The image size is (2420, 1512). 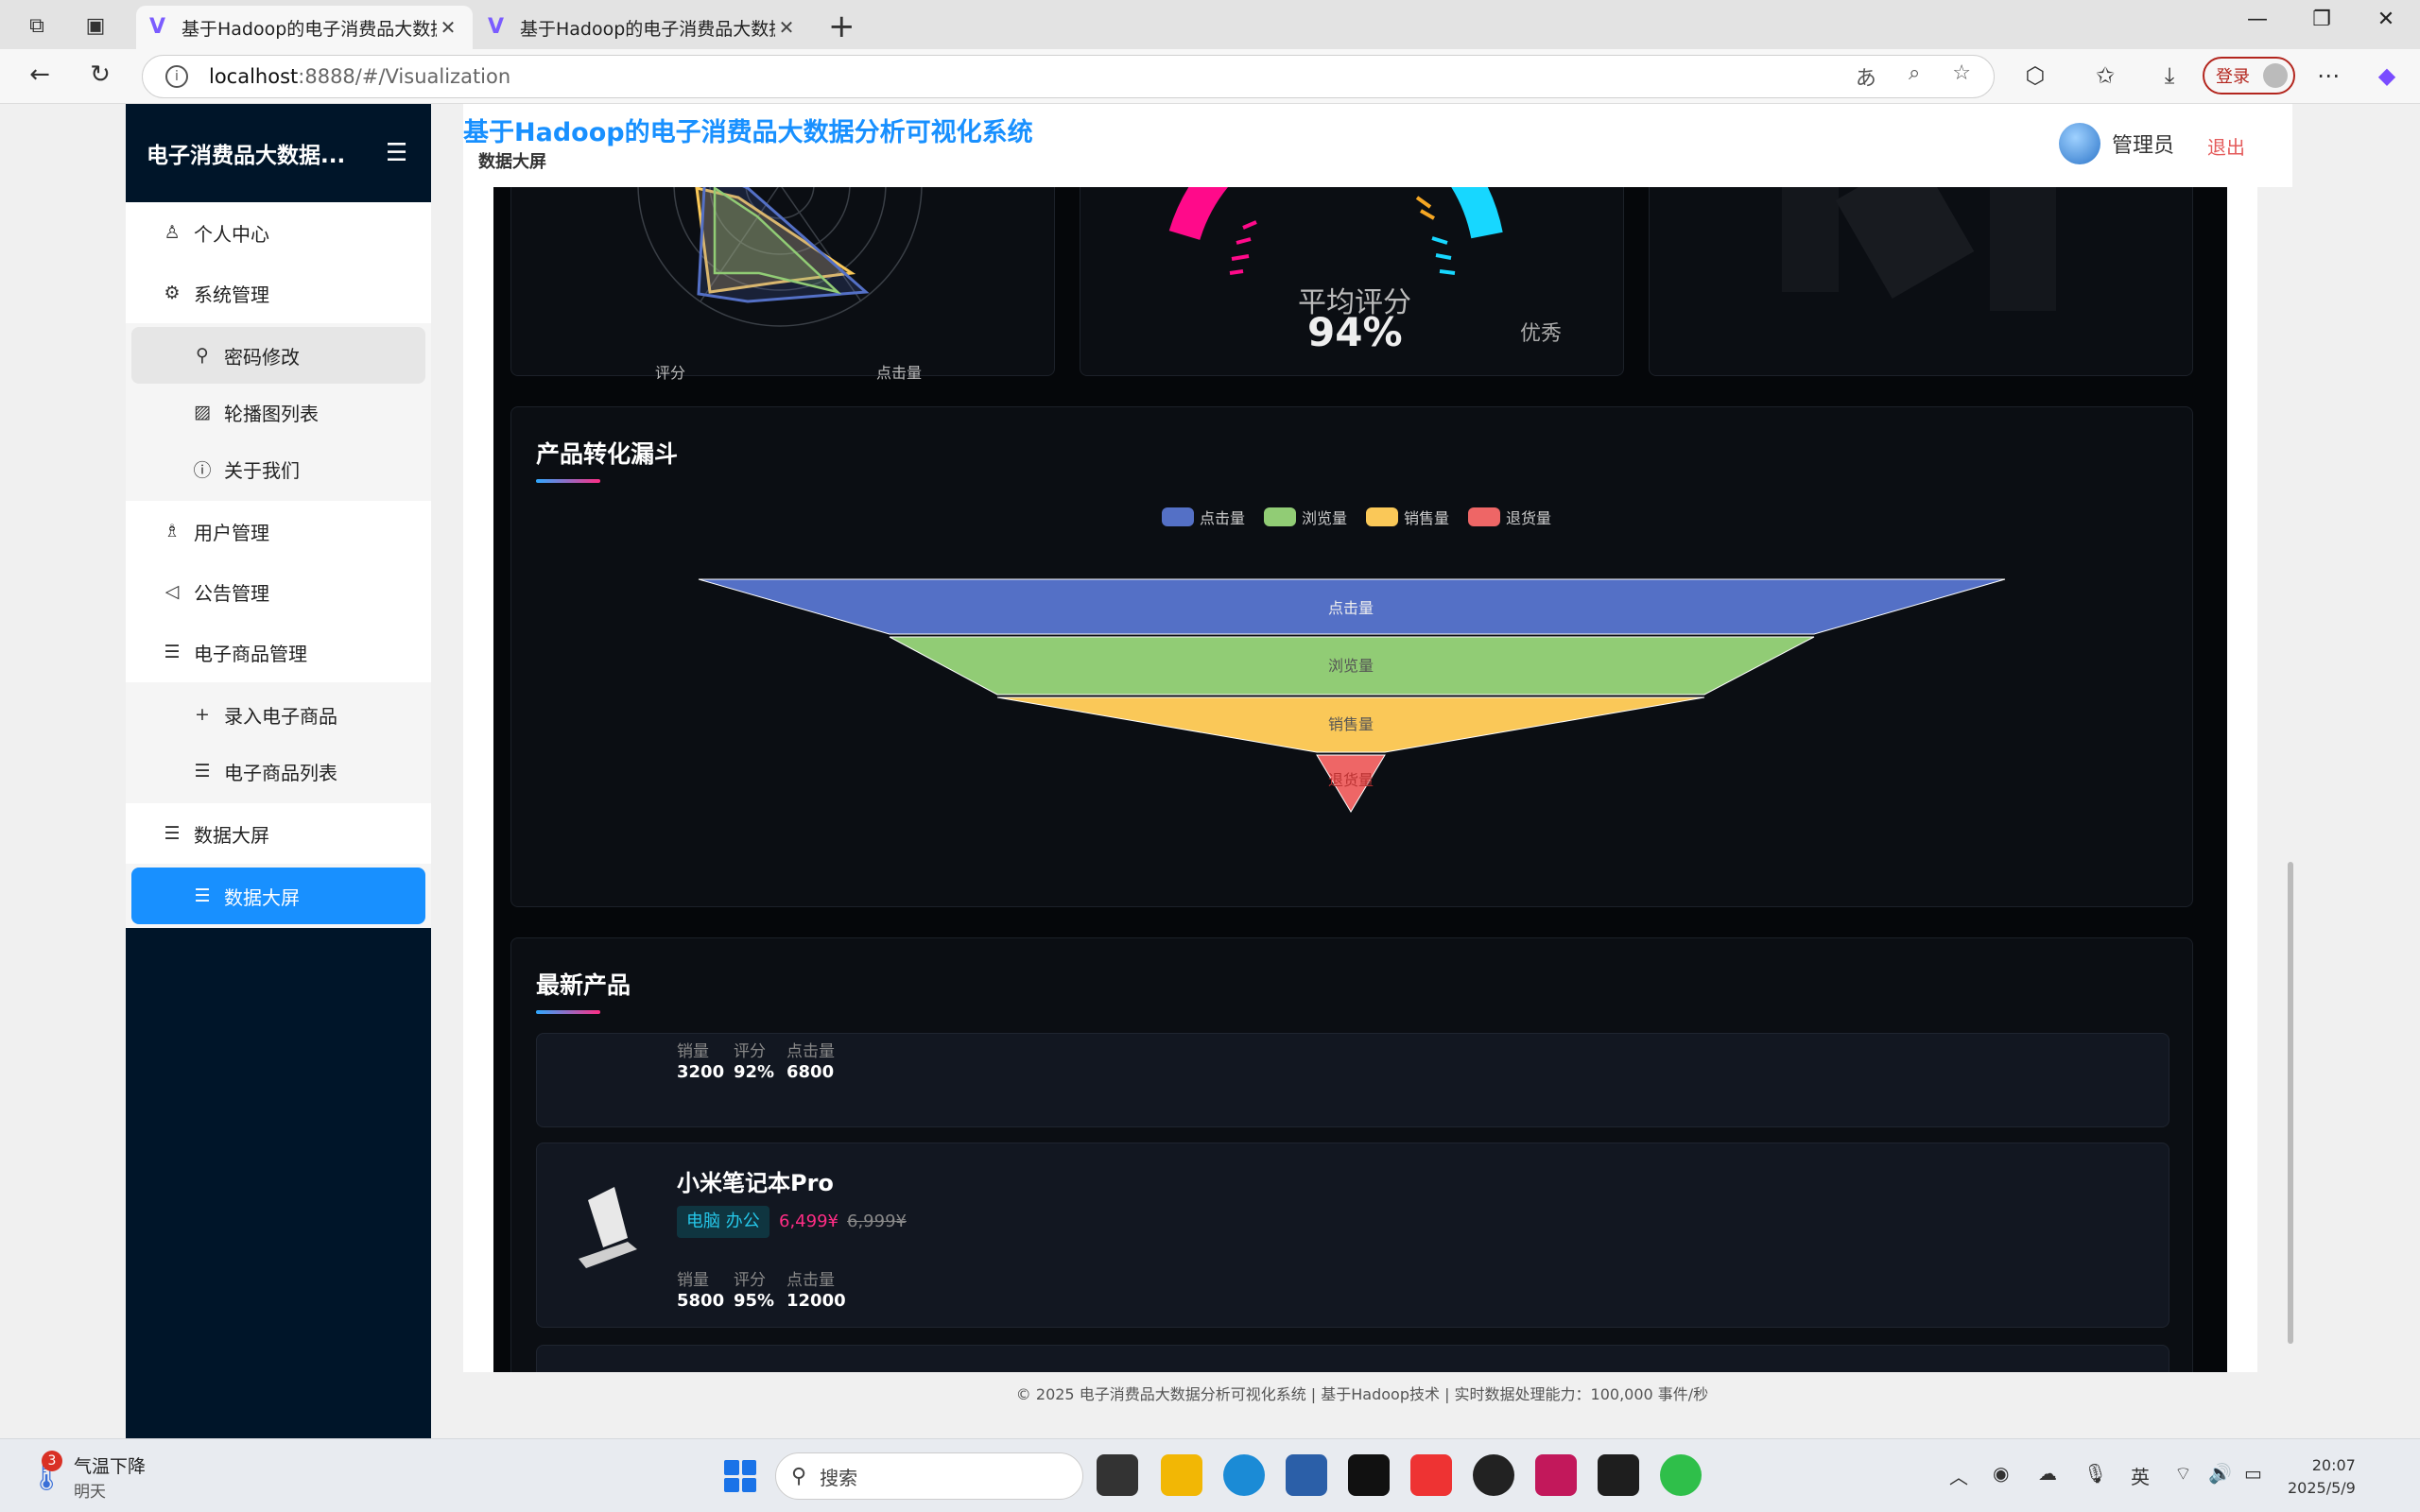 What do you see at coordinates (1352, 1080) in the screenshot?
I see `product-item-partial: 销量 评分 点击量 3200 92% 6800` at bounding box center [1352, 1080].